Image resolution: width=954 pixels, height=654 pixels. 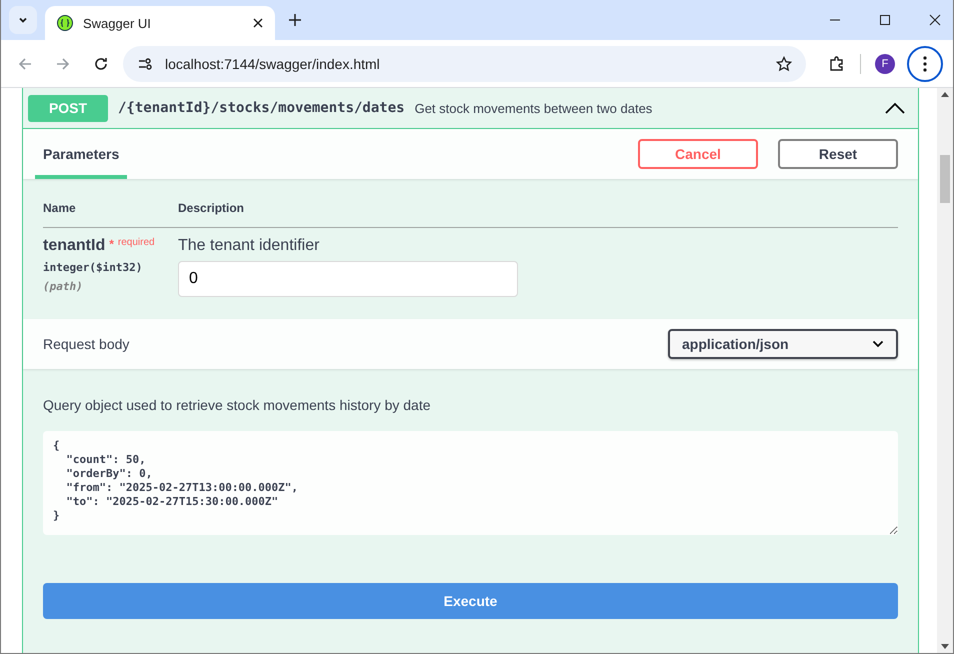 I want to click on method-badge: POST, so click(x=68, y=108).